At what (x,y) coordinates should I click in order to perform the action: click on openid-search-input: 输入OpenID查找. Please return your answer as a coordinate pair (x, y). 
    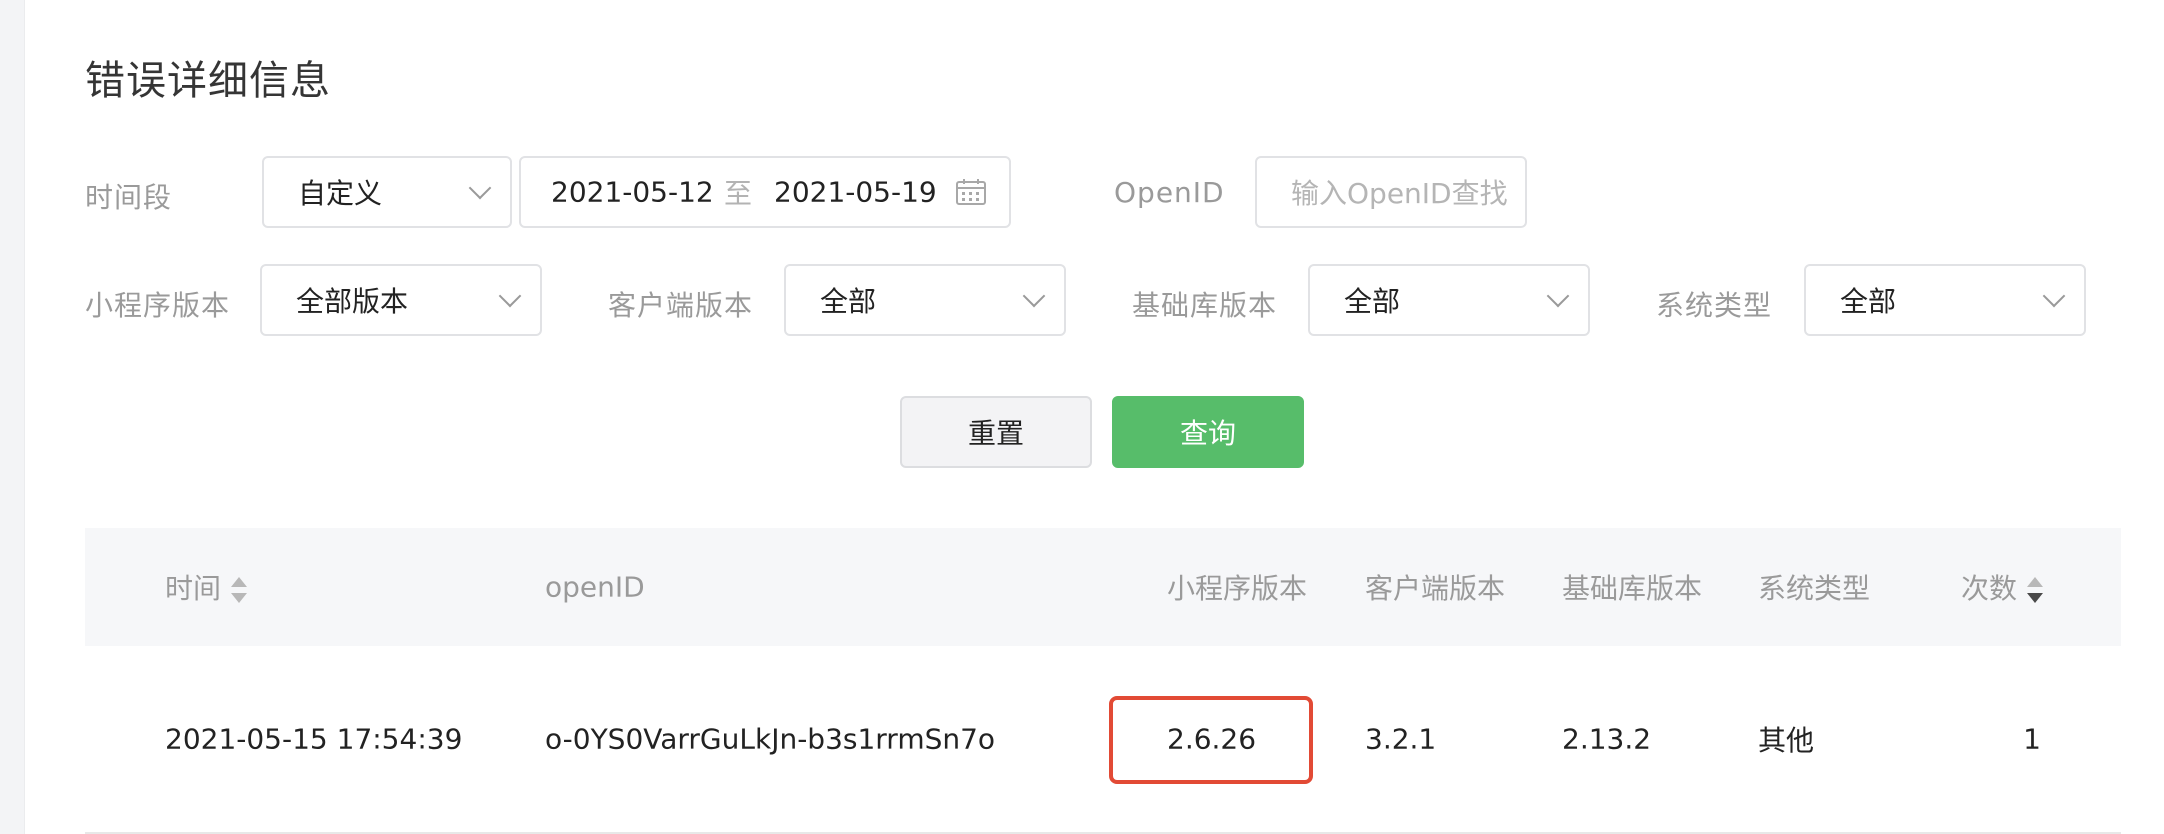
    Looking at the image, I should click on (1391, 192).